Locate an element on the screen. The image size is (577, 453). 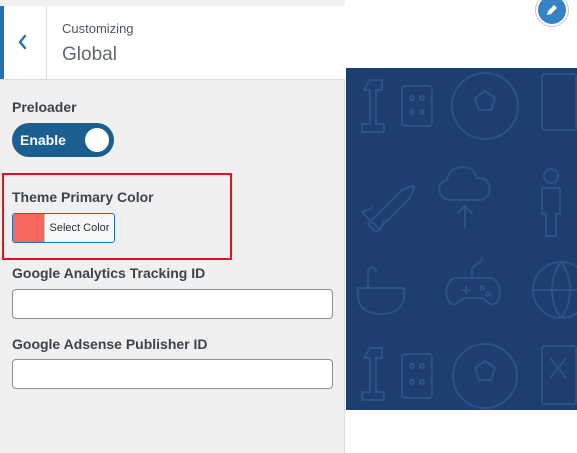
preloader-toggle-text: Enable is located at coordinates (43, 140).